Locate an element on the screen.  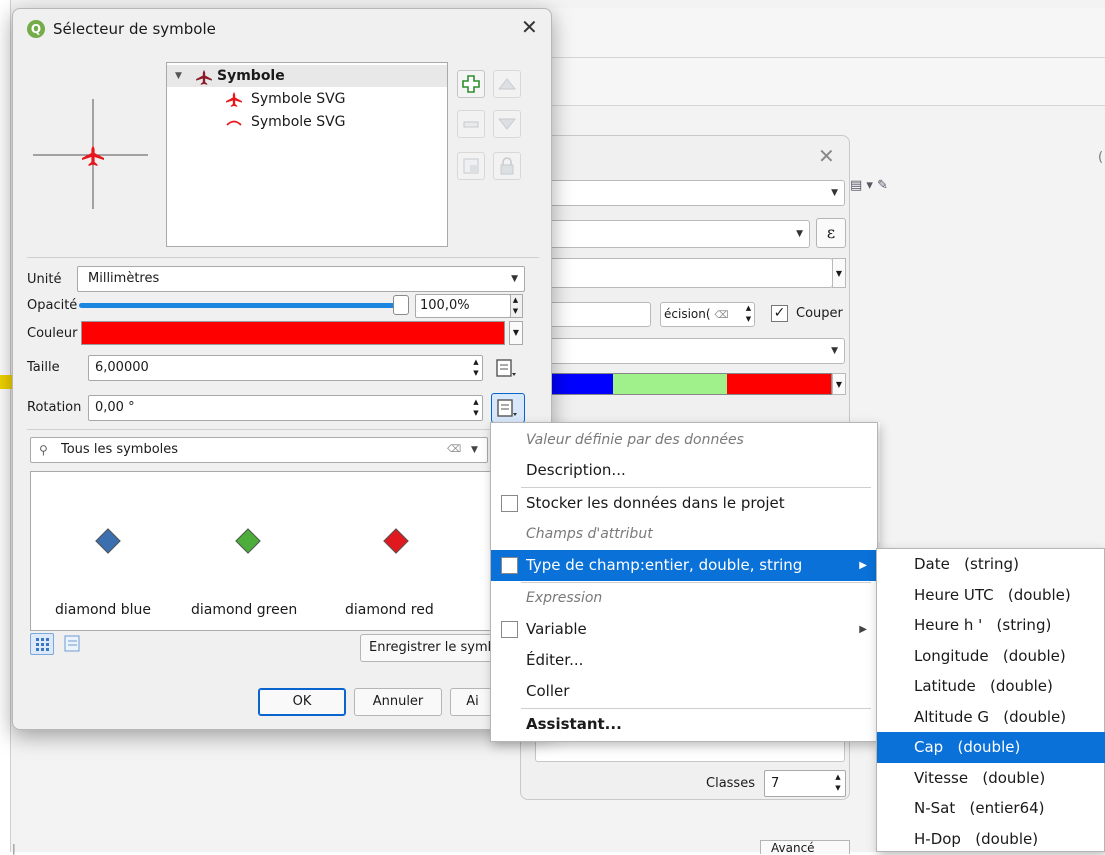
clear-icon: ⌫ is located at coordinates (721, 315).